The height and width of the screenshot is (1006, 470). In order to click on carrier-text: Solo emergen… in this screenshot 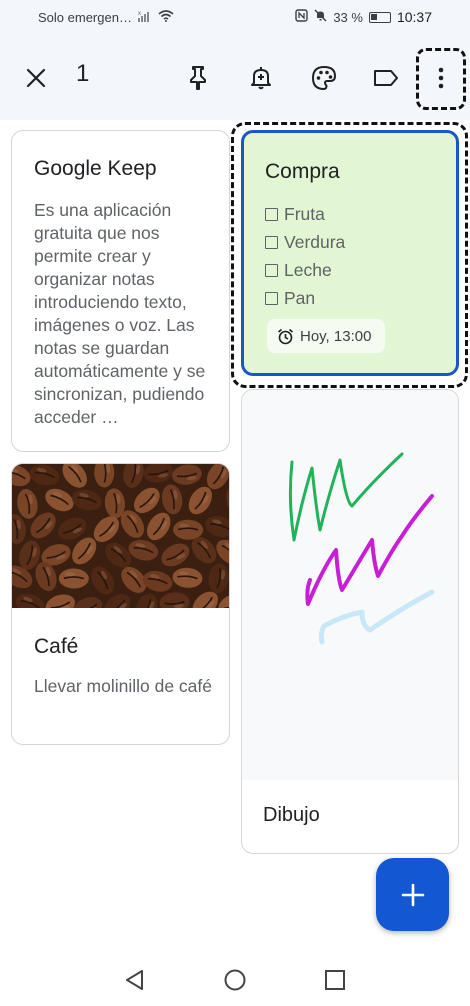, I will do `click(85, 17)`.